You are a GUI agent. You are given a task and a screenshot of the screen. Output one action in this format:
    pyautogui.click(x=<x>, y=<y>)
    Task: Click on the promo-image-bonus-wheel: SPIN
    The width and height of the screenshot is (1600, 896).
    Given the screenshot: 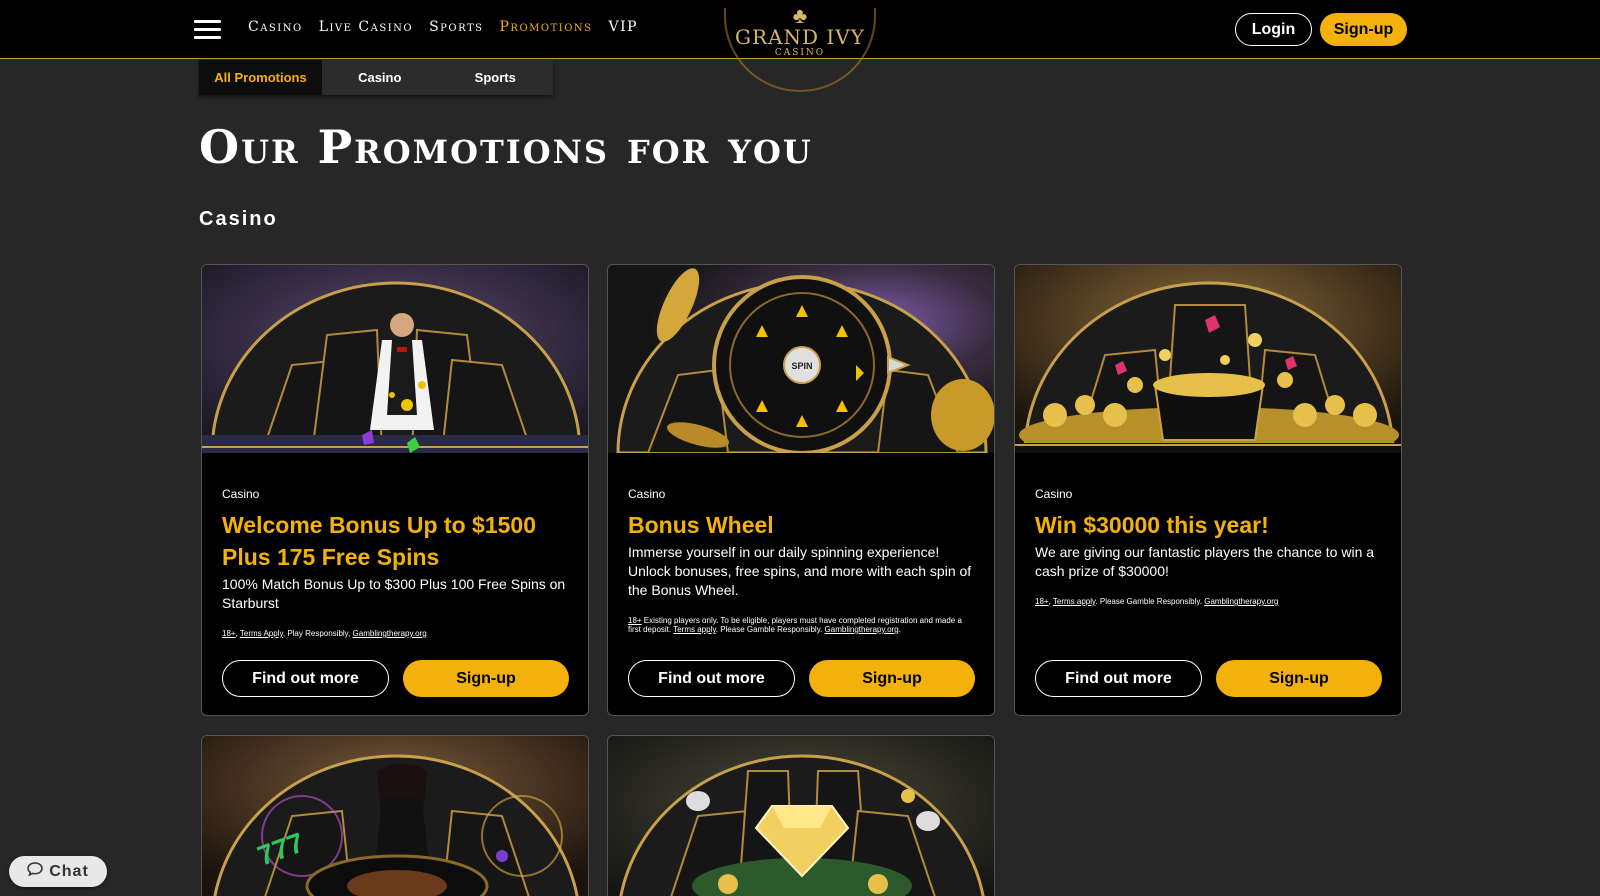 What is the action you would take?
    pyautogui.click(x=801, y=359)
    